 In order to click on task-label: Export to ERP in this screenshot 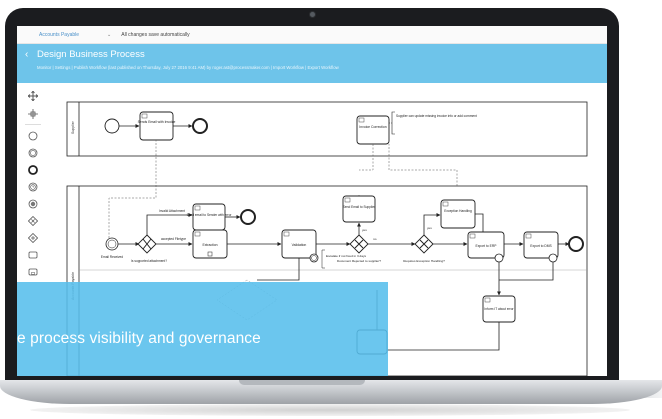, I will do `click(487, 246)`.